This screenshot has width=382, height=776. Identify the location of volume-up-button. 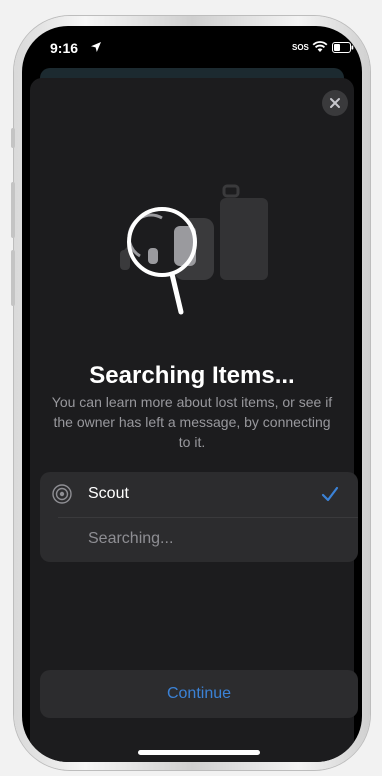
(13, 210).